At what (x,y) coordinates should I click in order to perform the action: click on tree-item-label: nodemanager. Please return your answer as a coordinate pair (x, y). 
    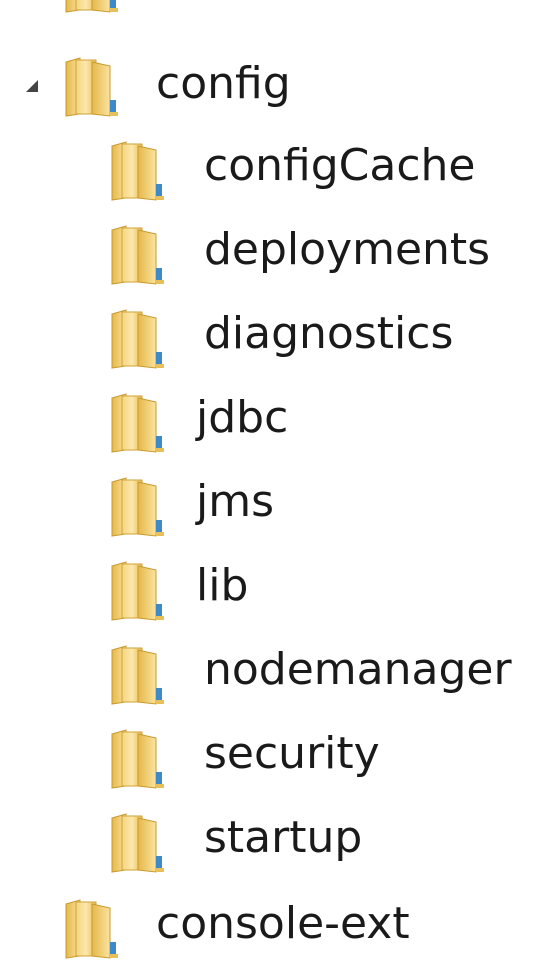
    Looking at the image, I should click on (358, 669).